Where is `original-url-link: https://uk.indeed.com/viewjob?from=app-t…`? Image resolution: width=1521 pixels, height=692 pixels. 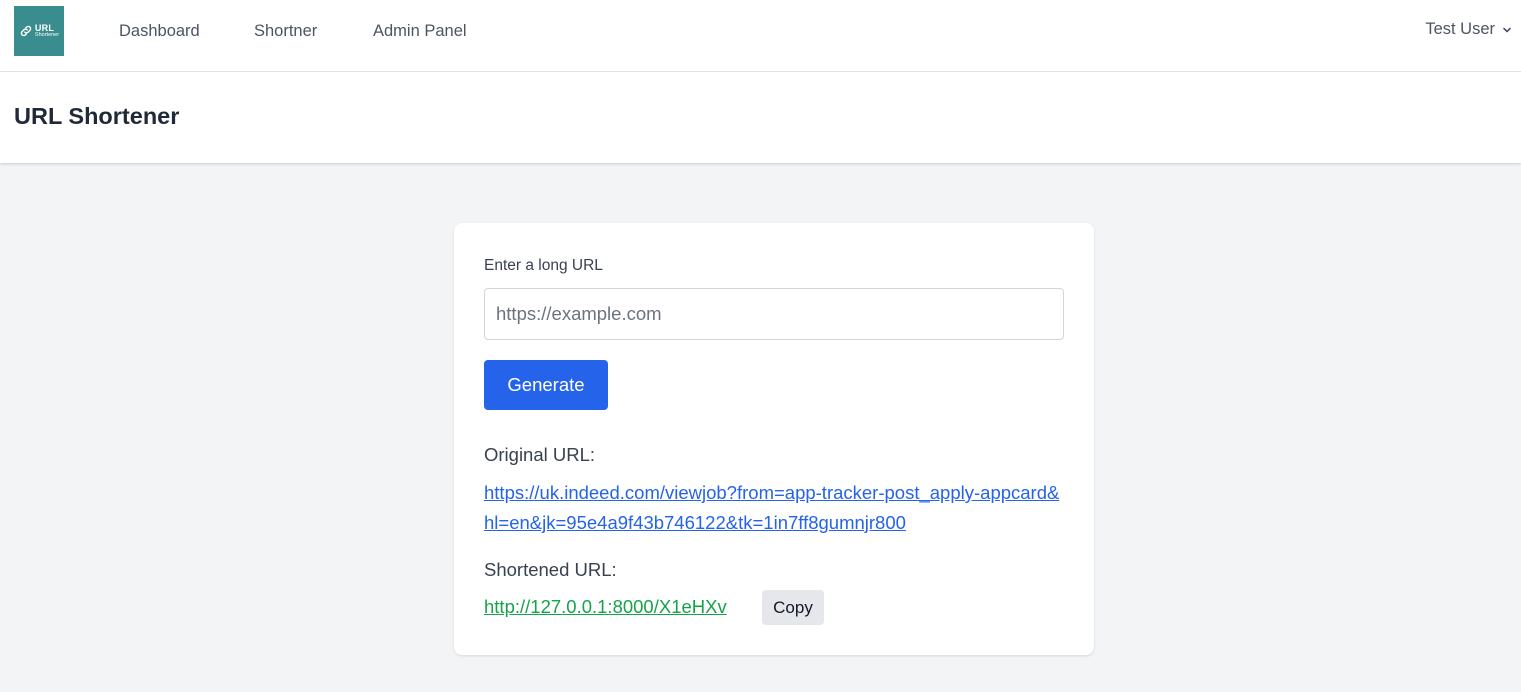 original-url-link: https://uk.indeed.com/viewjob?from=app-t… is located at coordinates (774, 508).